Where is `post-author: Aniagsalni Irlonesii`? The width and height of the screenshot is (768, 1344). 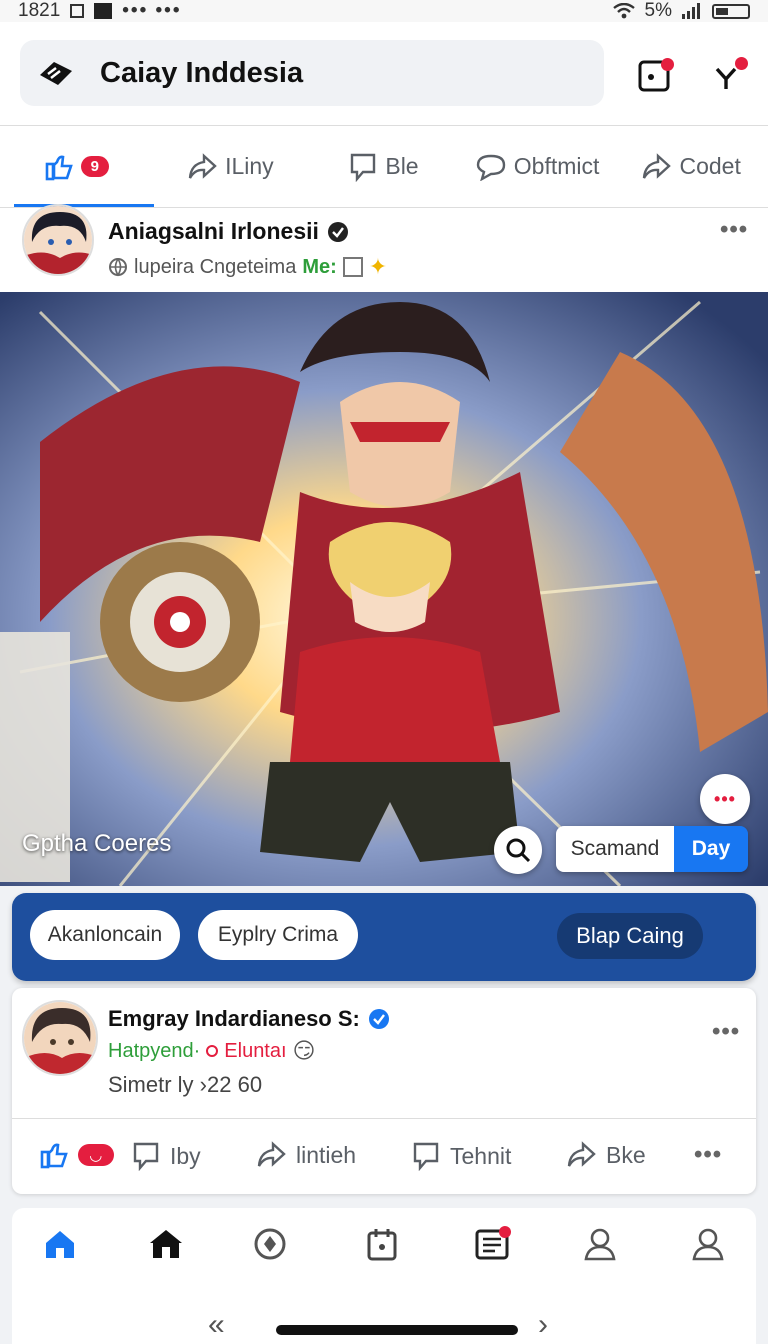
post-author: Aniagsalni Irlonesii is located at coordinates (228, 231).